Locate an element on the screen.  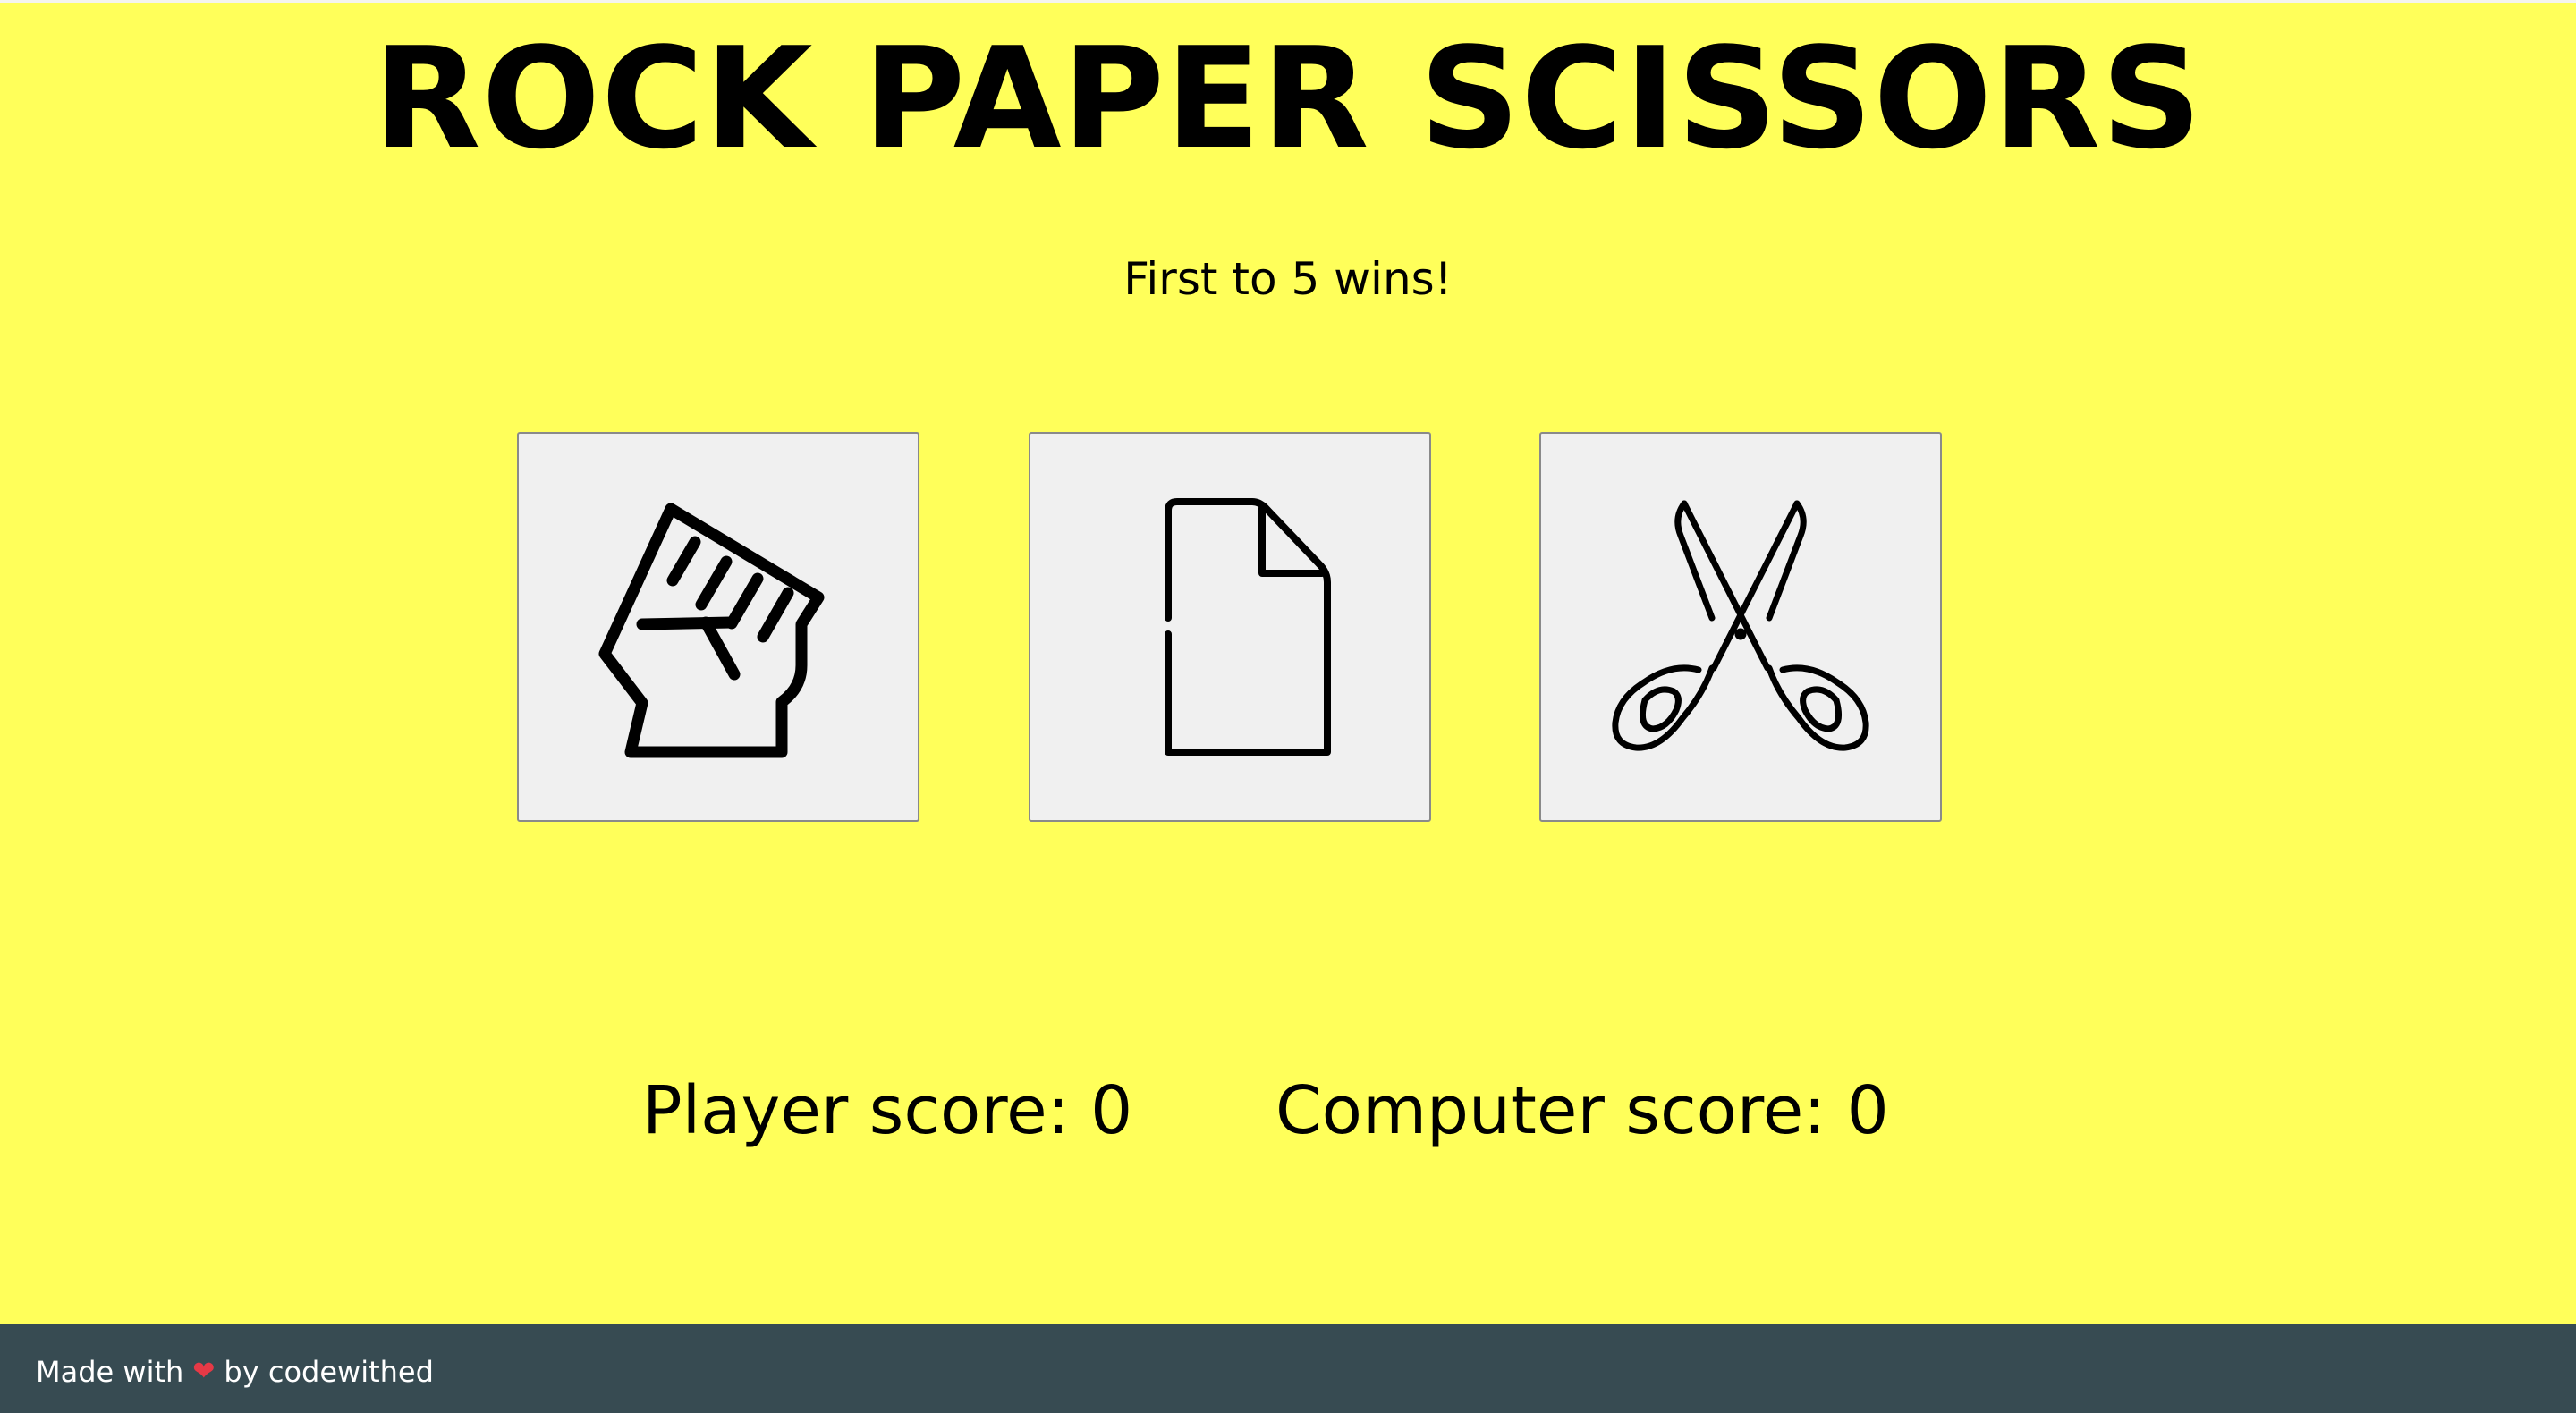
rock-button is located at coordinates (718, 627).